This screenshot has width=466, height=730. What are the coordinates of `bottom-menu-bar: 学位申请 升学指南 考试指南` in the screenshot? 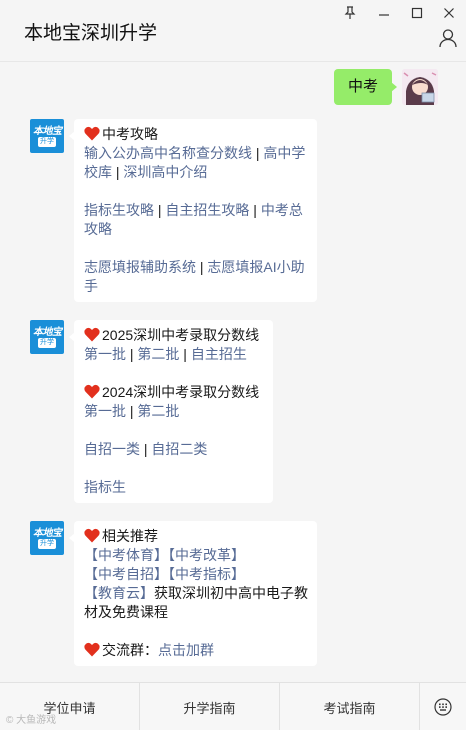 It's located at (233, 706).